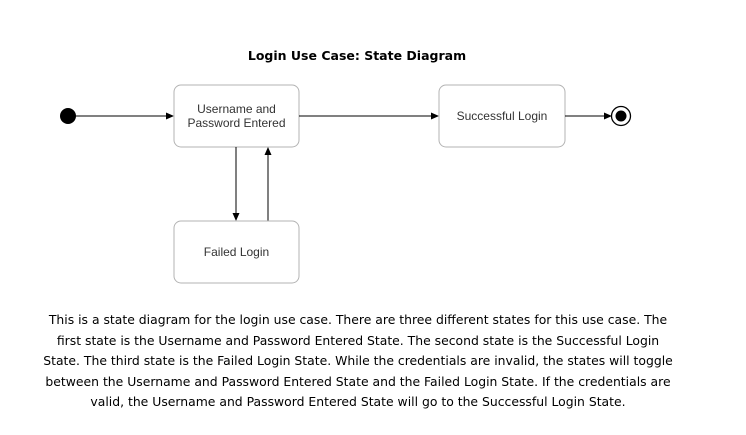 The height and width of the screenshot is (435, 746). I want to click on state-successful-login-label: Successful Login, so click(502, 116).